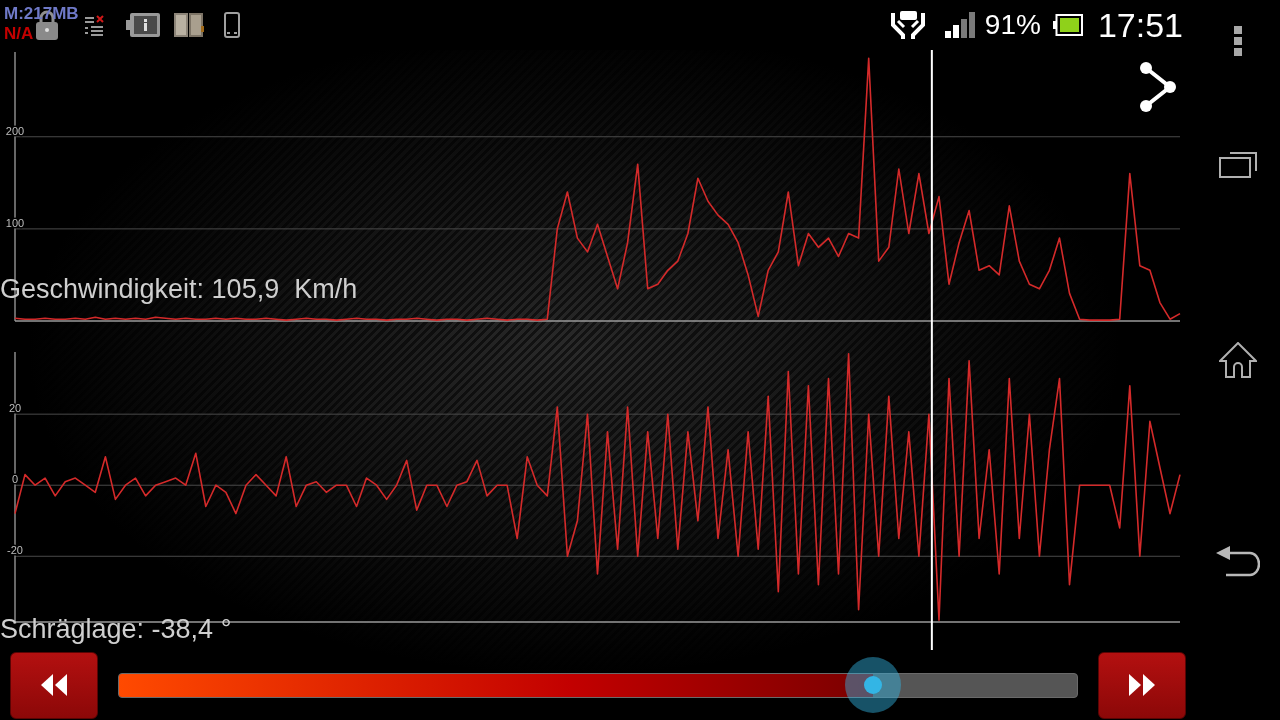 The width and height of the screenshot is (1280, 720). I want to click on fast-forward-button, so click(1142, 685).